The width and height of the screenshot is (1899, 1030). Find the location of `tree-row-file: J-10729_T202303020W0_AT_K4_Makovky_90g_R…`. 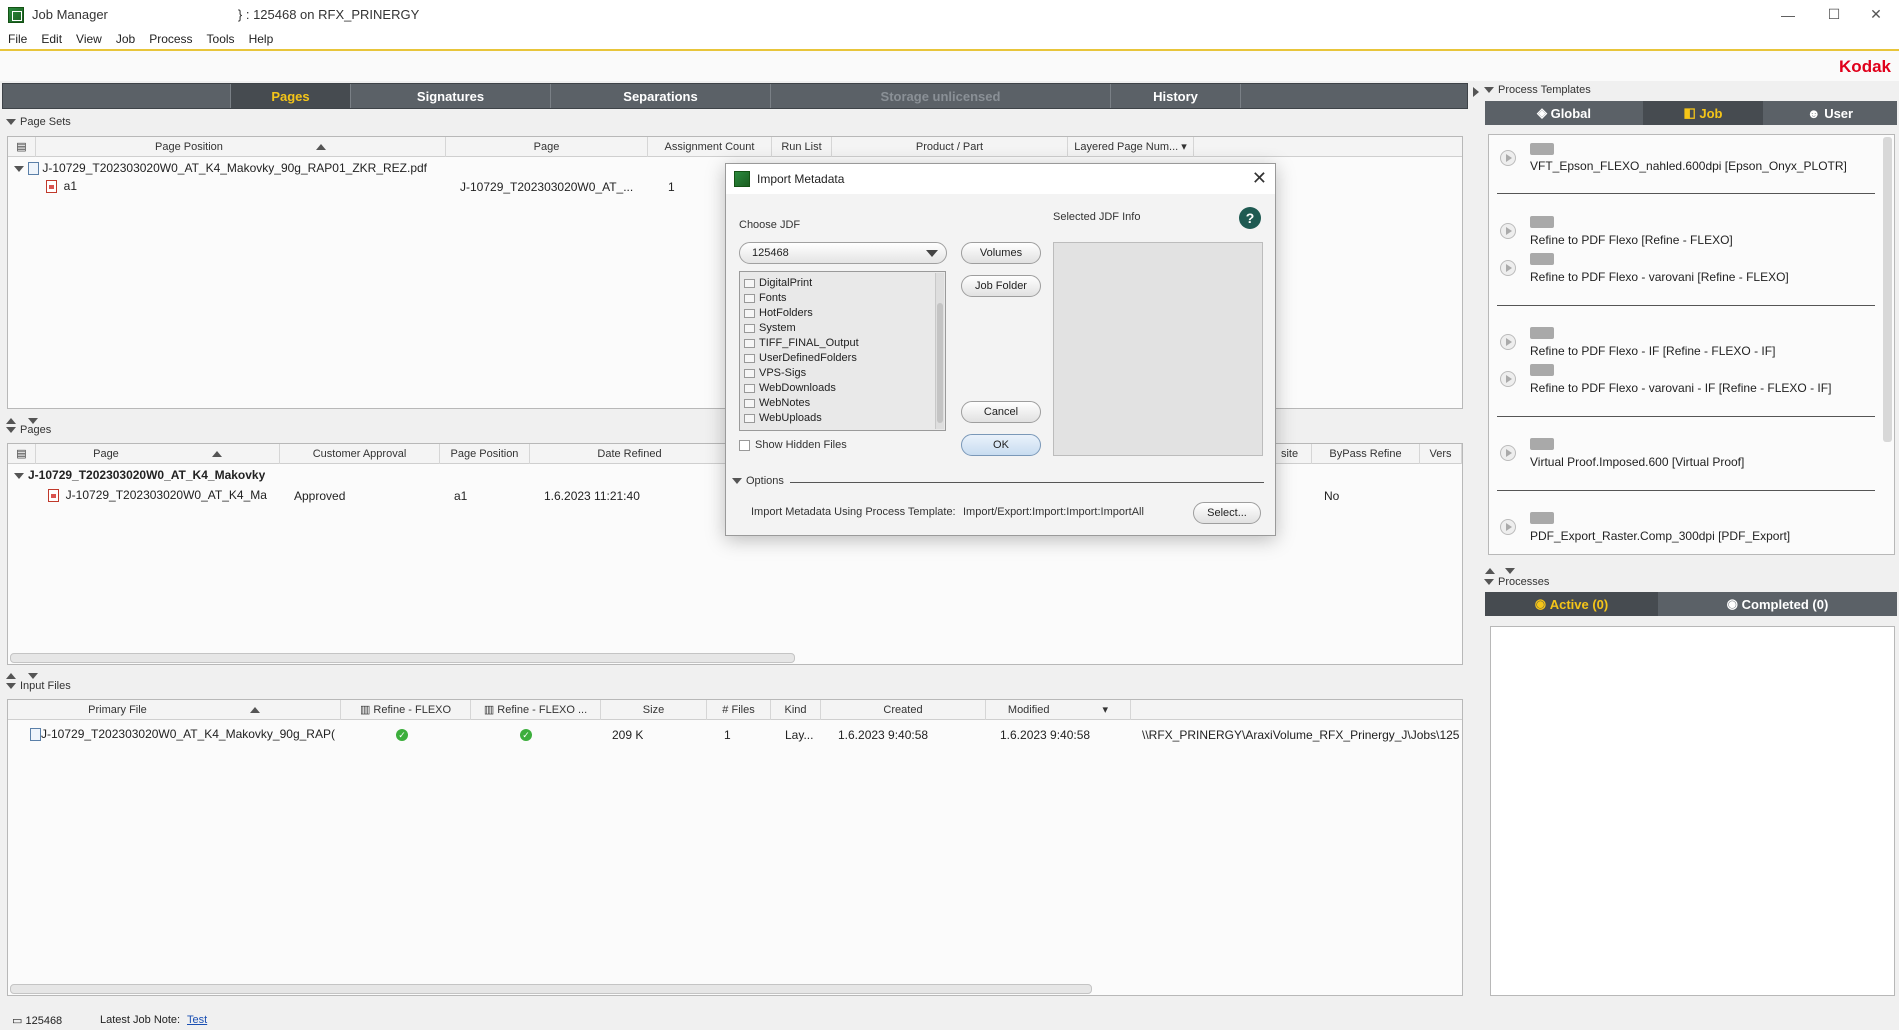

tree-row-file: J-10729_T202303020W0_AT_K4_Makovky_90g_R… is located at coordinates (220, 168).